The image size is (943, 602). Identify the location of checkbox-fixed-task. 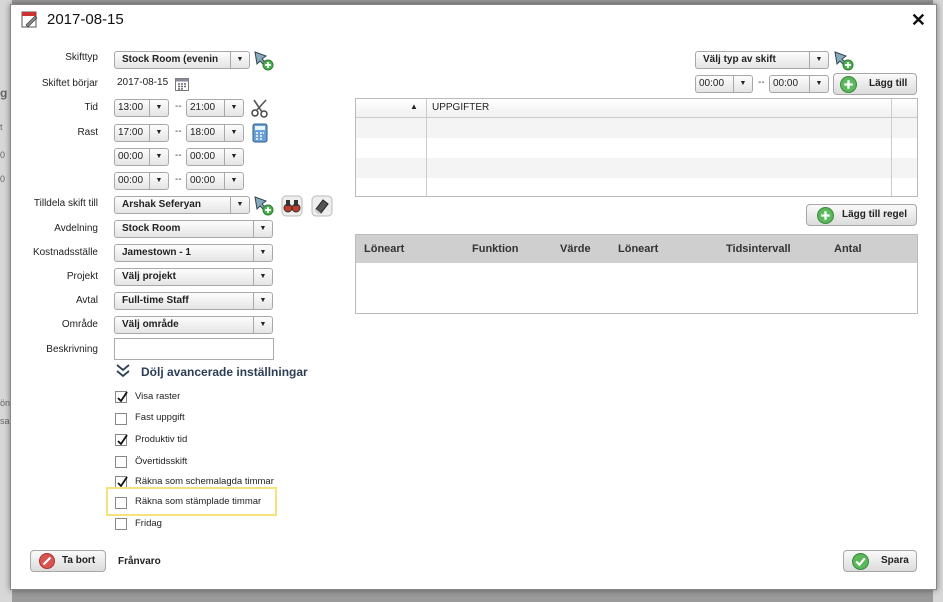
(121, 419).